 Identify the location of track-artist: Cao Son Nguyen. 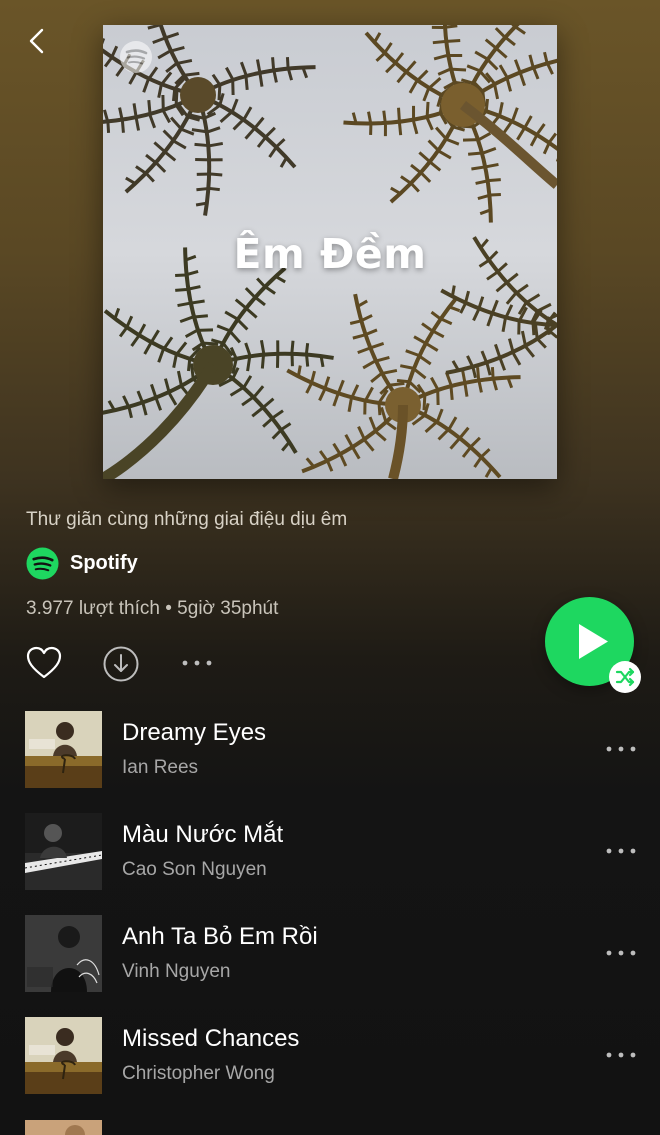
(194, 869).